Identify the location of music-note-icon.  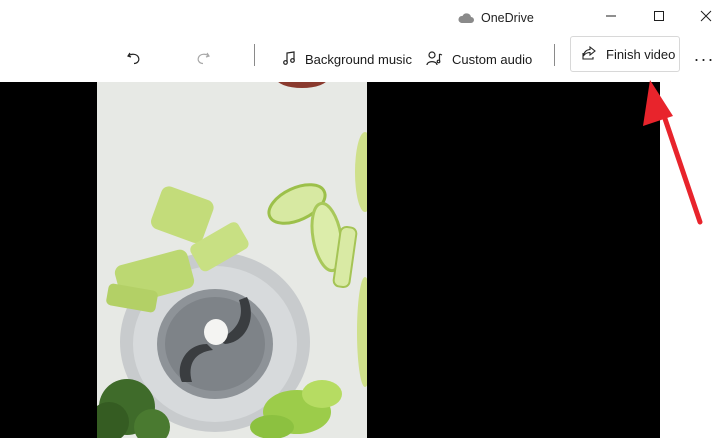
(289, 59).